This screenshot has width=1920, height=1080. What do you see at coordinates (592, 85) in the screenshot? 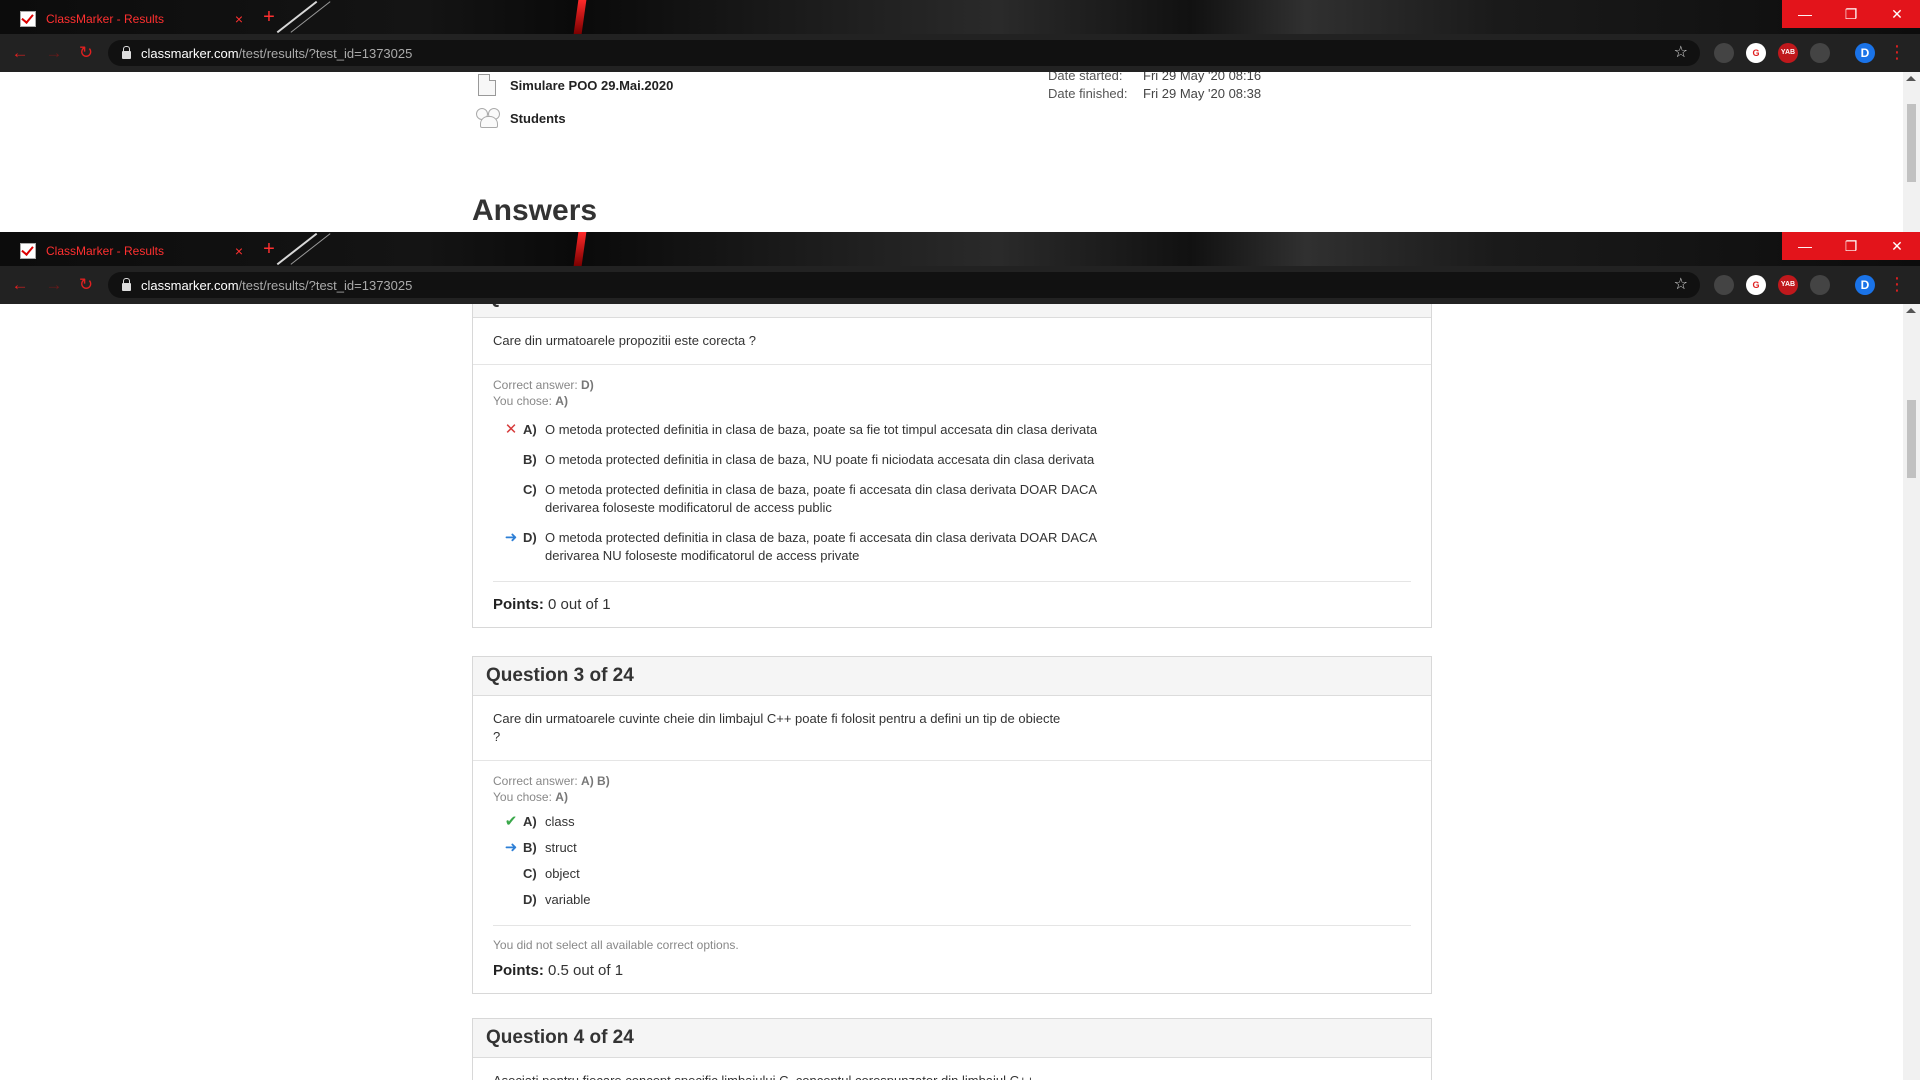
I see `test-name: Simulare POO 29.Mai.2020` at bounding box center [592, 85].